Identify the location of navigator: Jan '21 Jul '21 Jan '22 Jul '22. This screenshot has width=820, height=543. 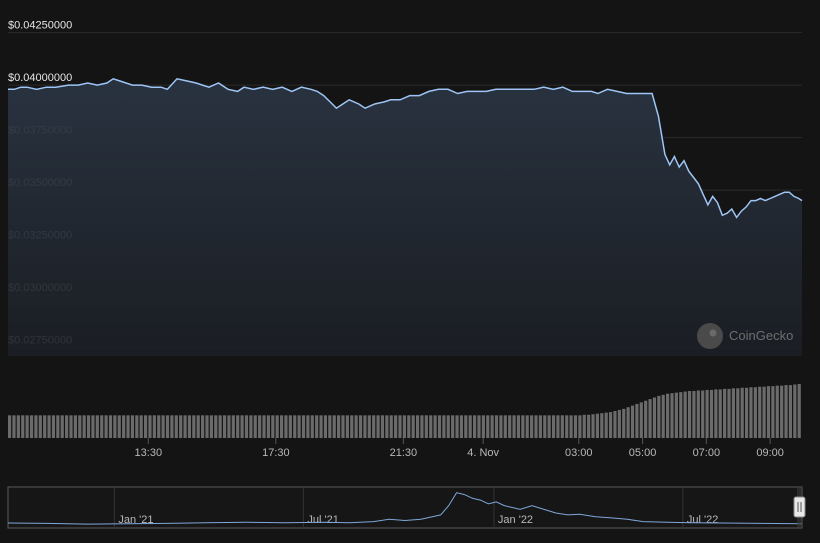
(406, 507).